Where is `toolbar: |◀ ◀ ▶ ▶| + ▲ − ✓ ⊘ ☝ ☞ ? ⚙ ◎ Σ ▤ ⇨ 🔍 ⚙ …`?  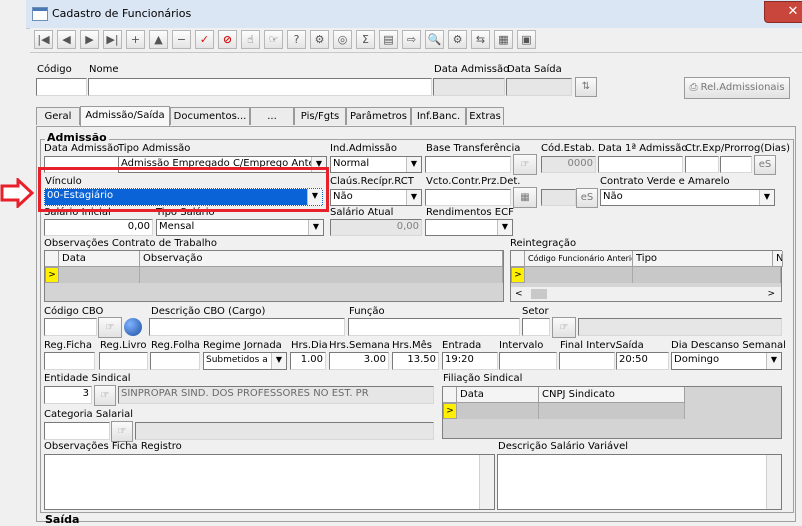
toolbar: |◀ ◀ ▶ ▶| + ▲ − ✓ ⊘ ☝ ☞ ? ⚙ ◎ Σ ▤ ⇨ 🔍 ⚙ … is located at coordinates (416, 40).